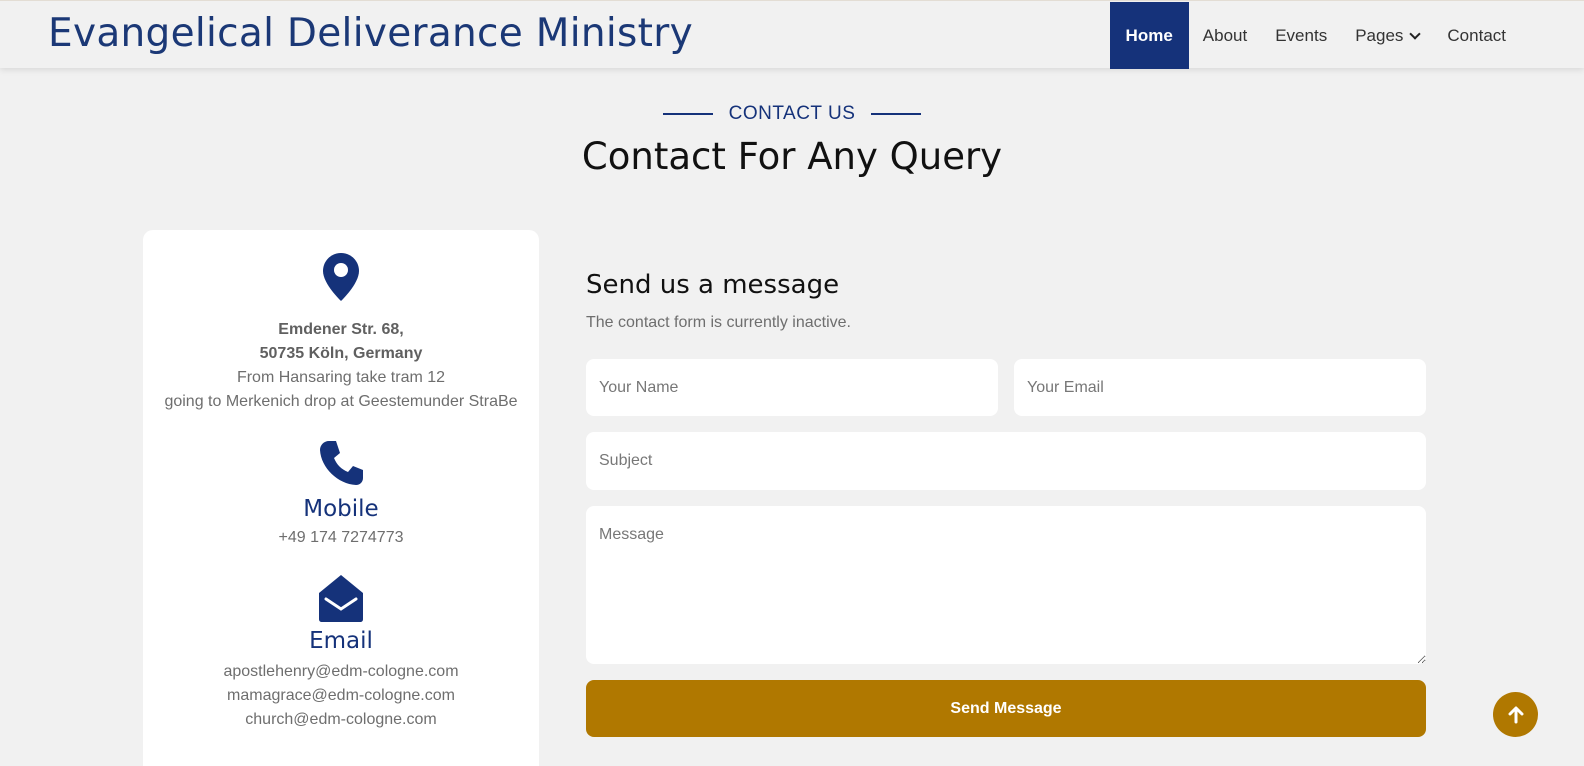 The height and width of the screenshot is (766, 1584). I want to click on send-message-button: Send Message, so click(1006, 708).